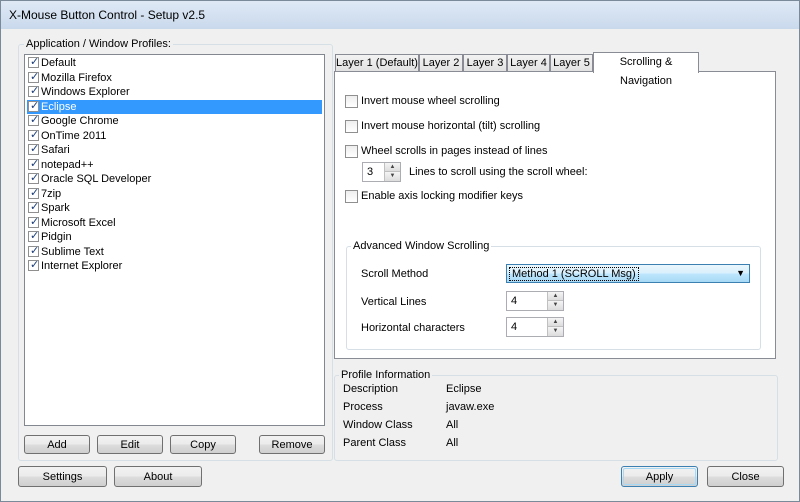  What do you see at coordinates (441, 62) in the screenshot?
I see `tab-layer-2: Layer 2` at bounding box center [441, 62].